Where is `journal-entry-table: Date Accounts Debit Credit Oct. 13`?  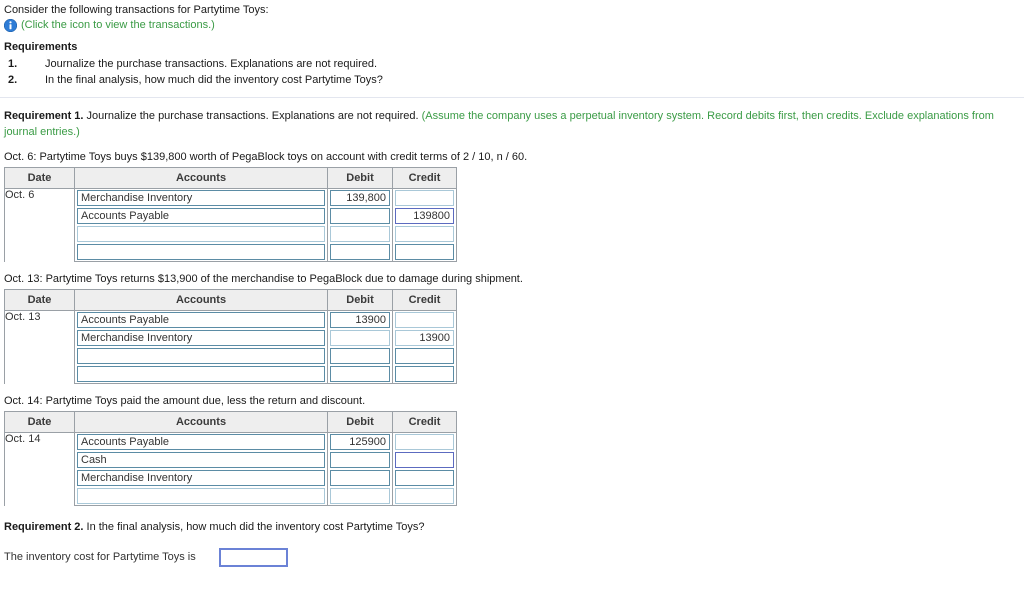
journal-entry-table: Date Accounts Debit Credit Oct. 13 is located at coordinates (230, 336).